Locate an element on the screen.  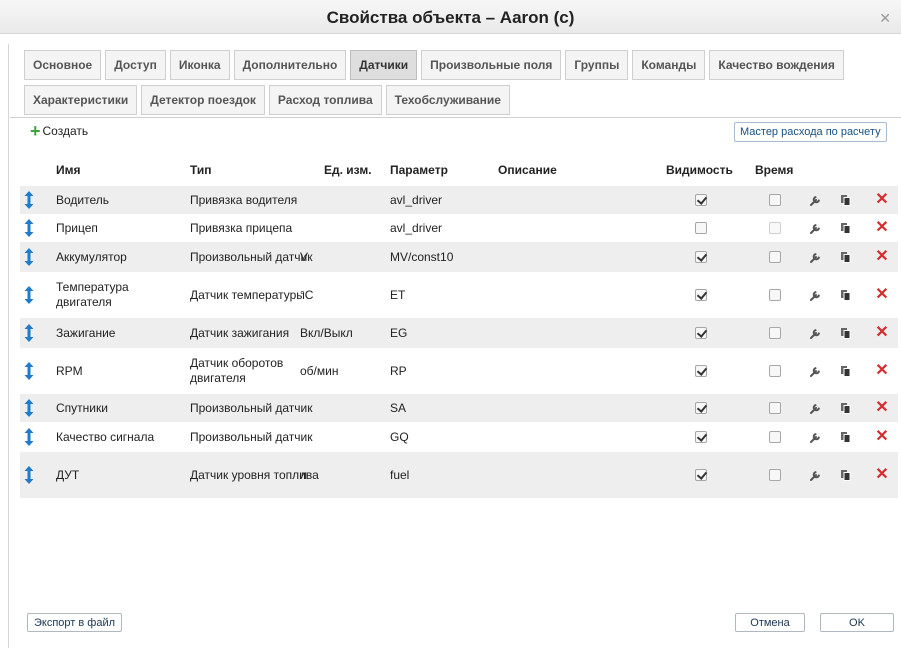
tab-fuel-consumption: Расход топлива is located at coordinates (325, 100).